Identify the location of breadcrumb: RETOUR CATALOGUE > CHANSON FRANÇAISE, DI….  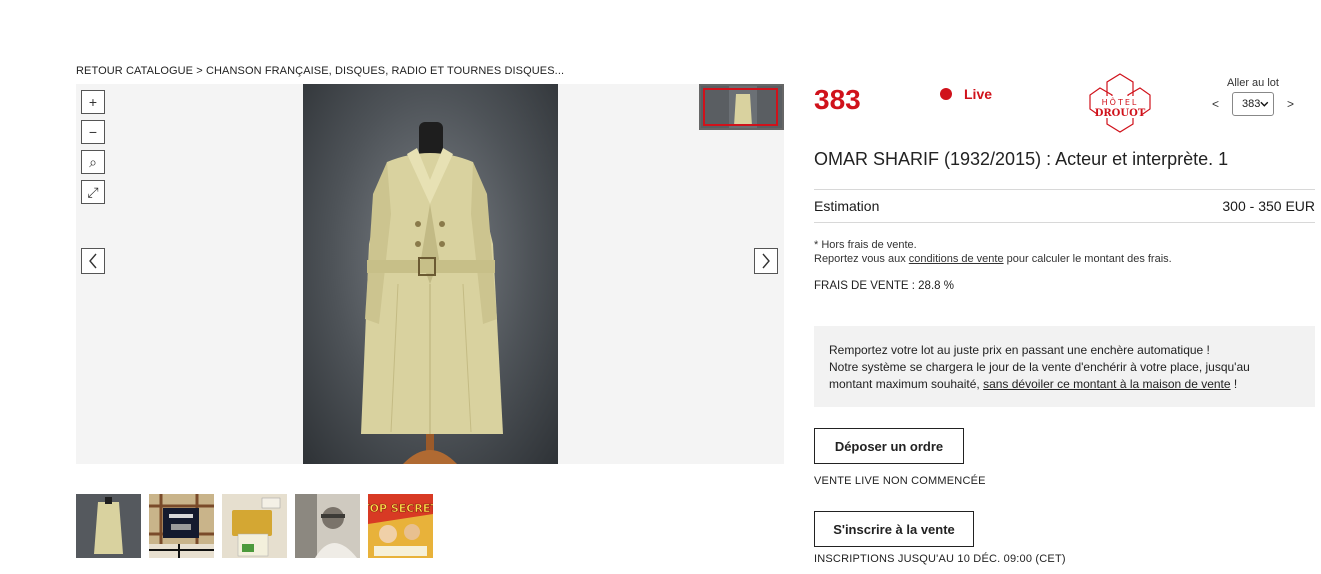
(320, 71).